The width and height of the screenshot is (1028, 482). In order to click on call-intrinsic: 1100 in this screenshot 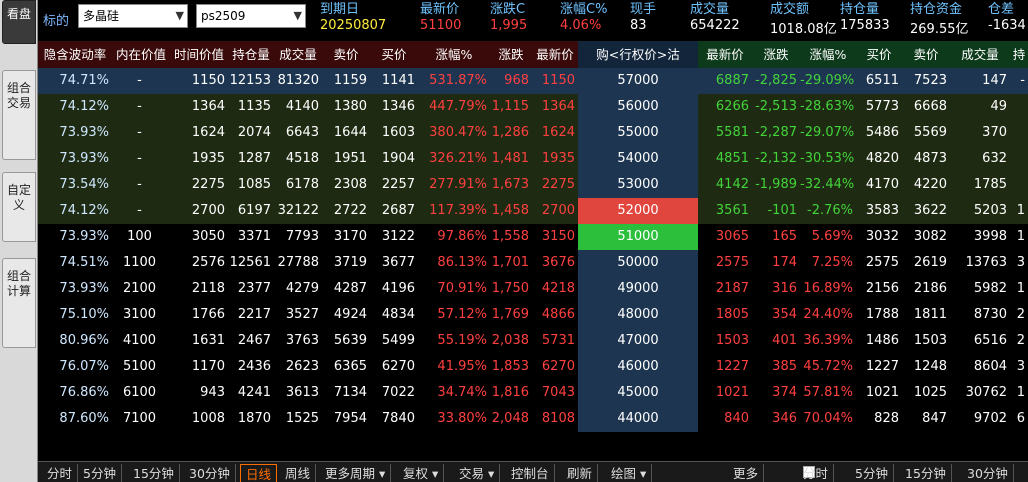, I will do `click(141, 263)`.